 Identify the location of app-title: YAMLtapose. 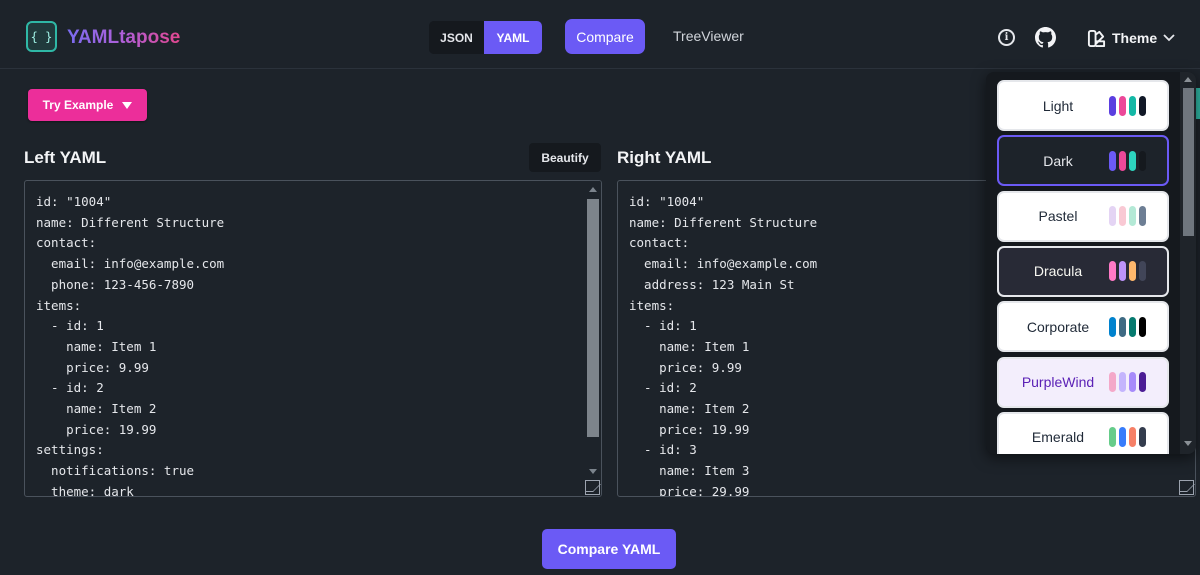
(123, 38).